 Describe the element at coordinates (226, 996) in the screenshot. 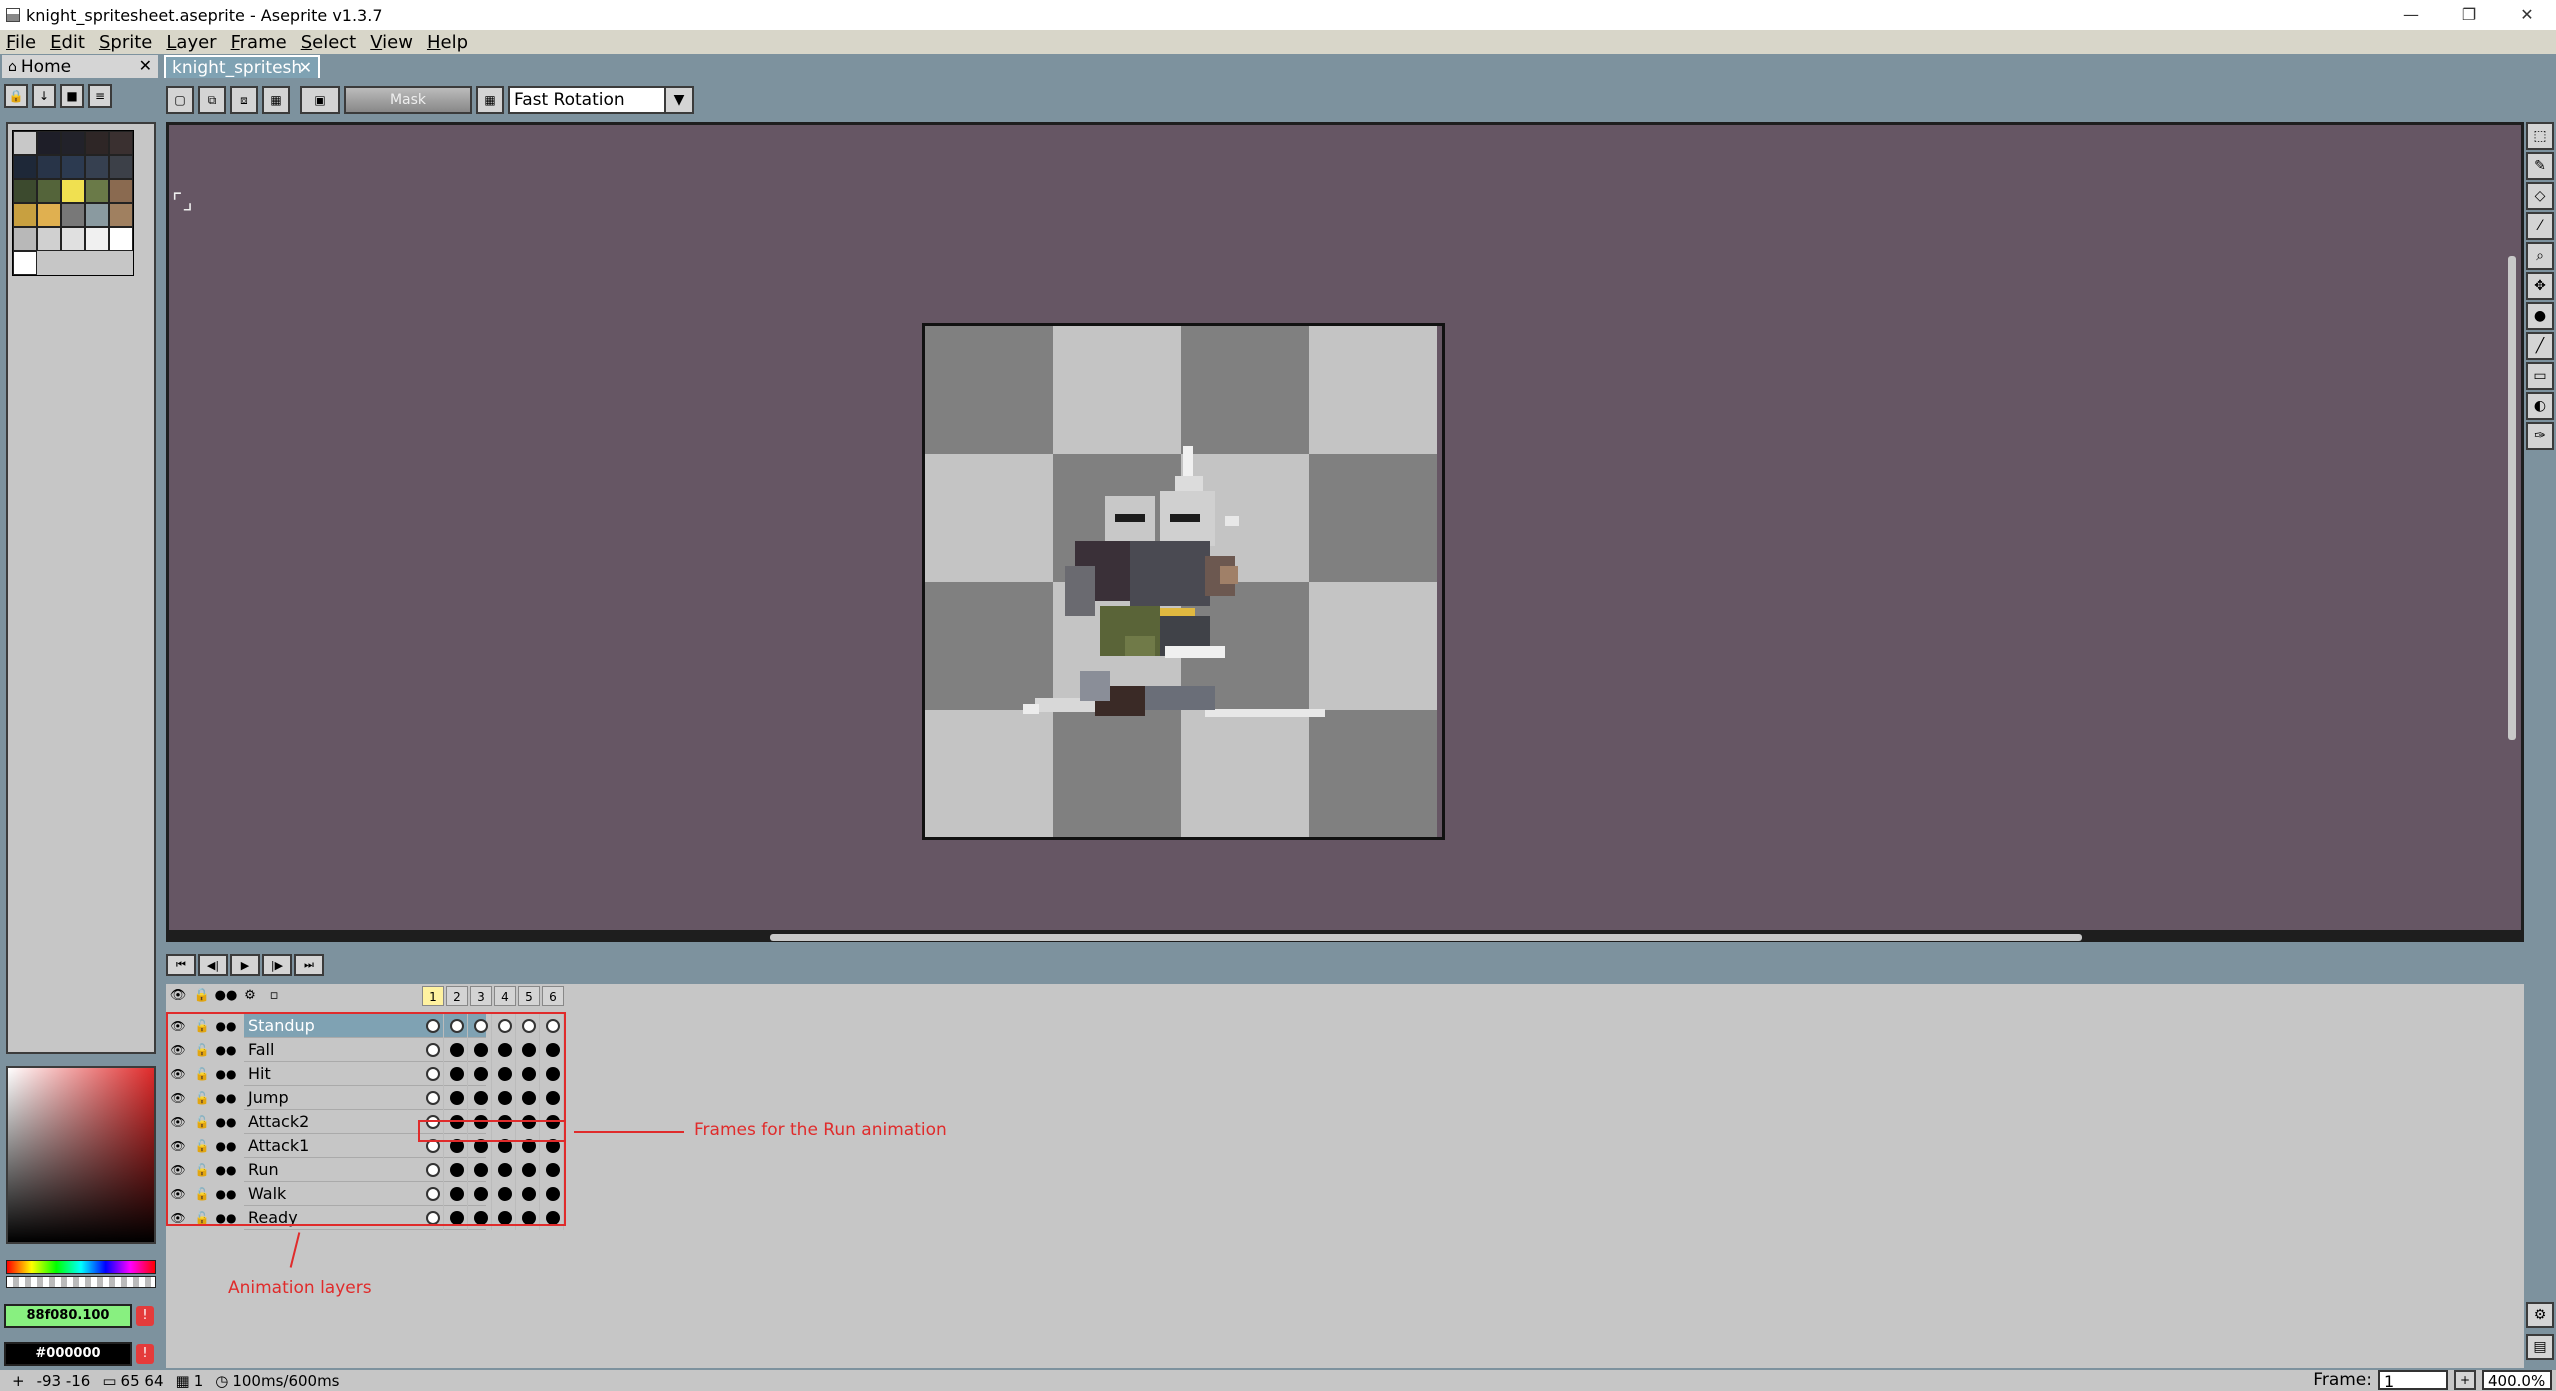

I see `continuous-header-icon: ●●` at that location.